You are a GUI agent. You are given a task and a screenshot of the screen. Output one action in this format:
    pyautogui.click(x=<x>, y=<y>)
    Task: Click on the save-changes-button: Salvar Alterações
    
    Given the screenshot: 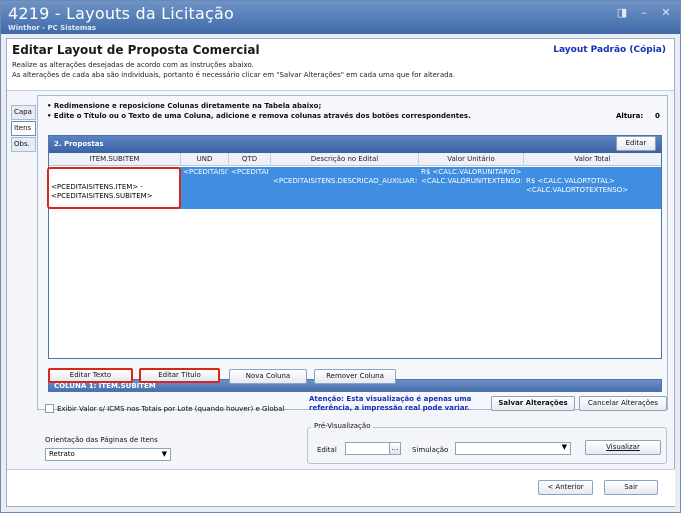 What is the action you would take?
    pyautogui.click(x=533, y=403)
    